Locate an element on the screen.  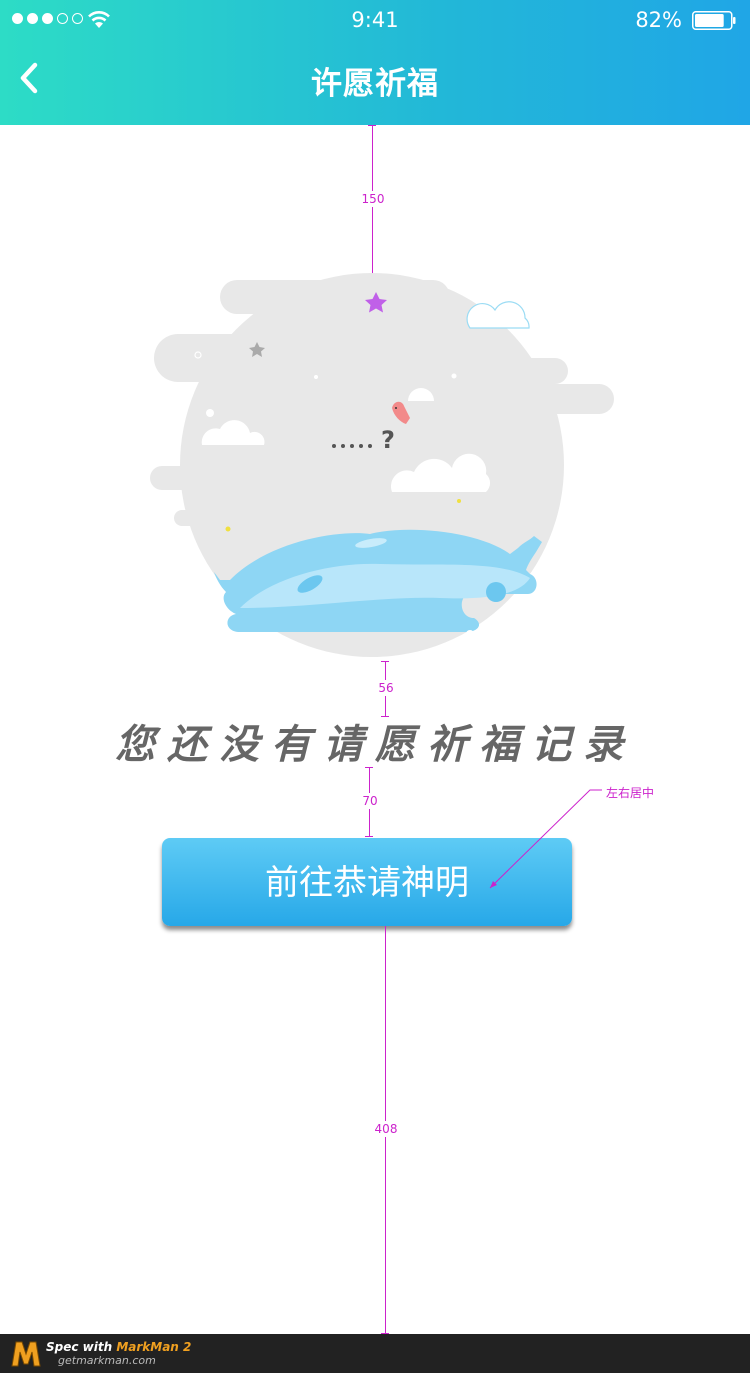
question-mark: ? is located at coordinates (388, 440).